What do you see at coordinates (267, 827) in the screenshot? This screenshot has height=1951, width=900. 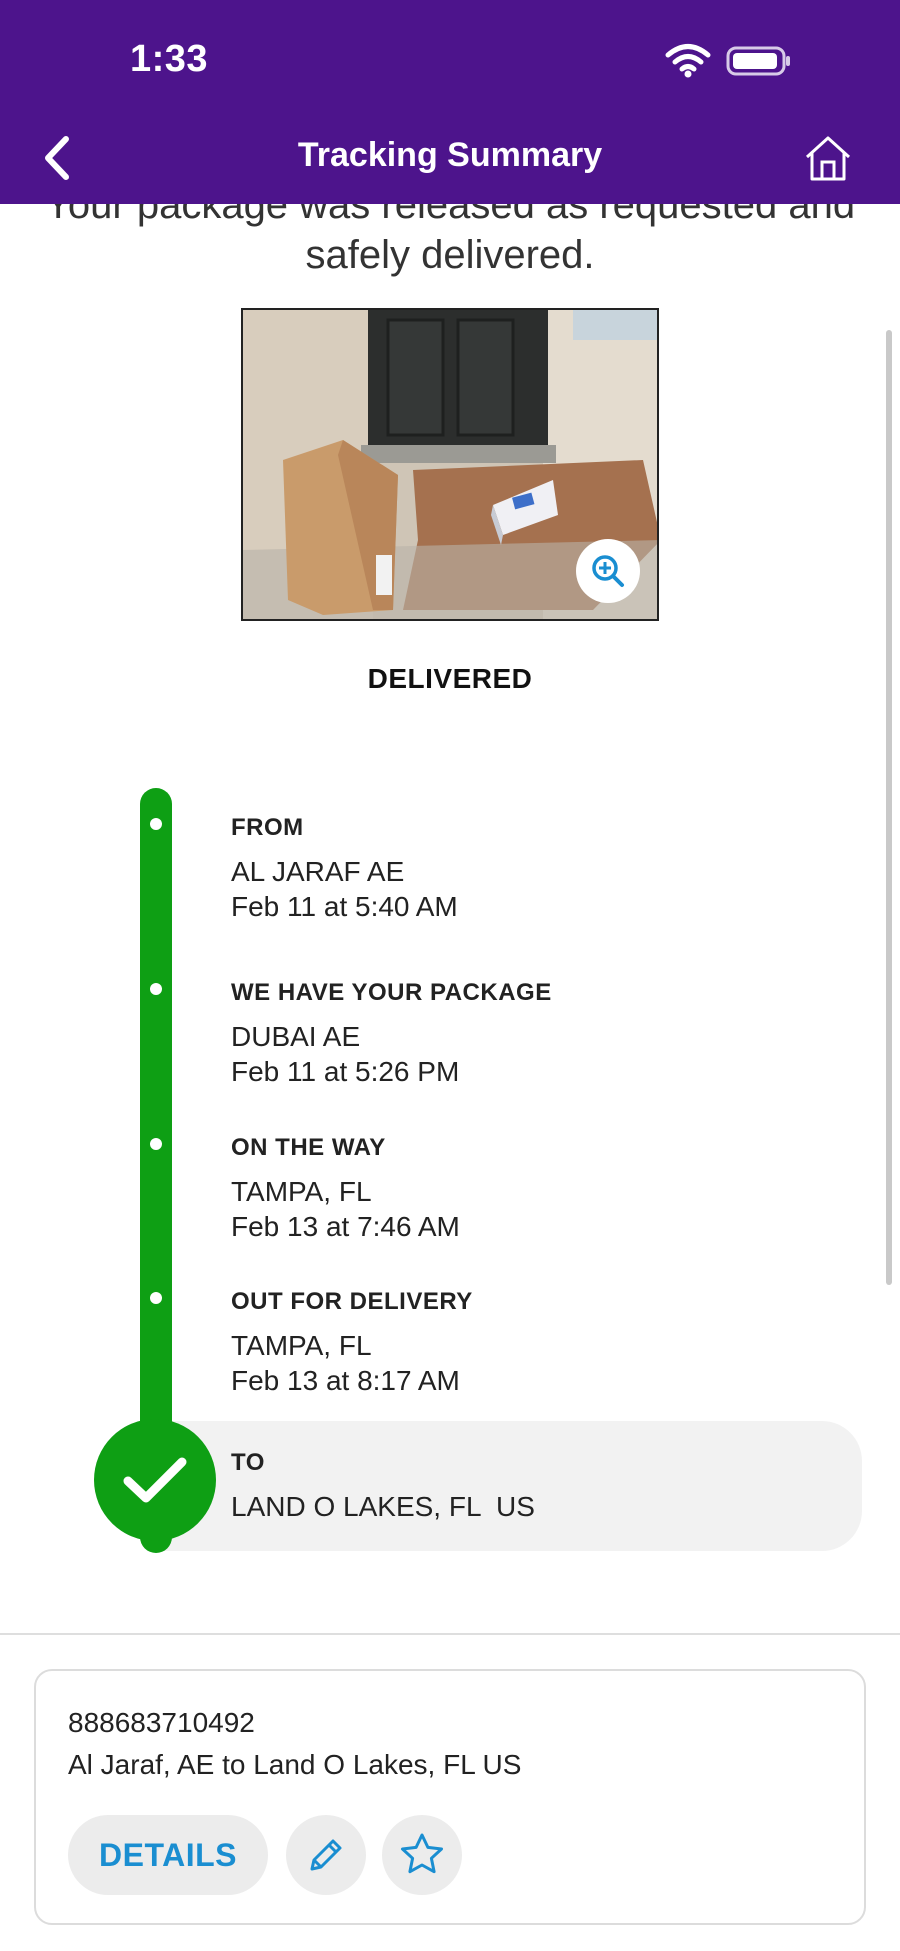 I see `event-label: FROM` at bounding box center [267, 827].